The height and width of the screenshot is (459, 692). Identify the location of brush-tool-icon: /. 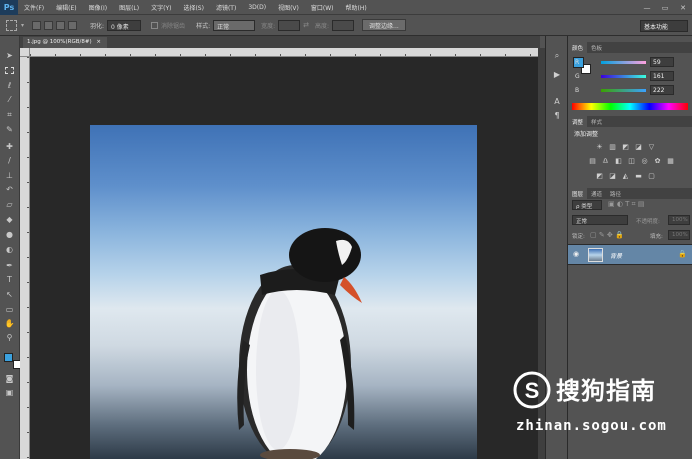
(9, 160).